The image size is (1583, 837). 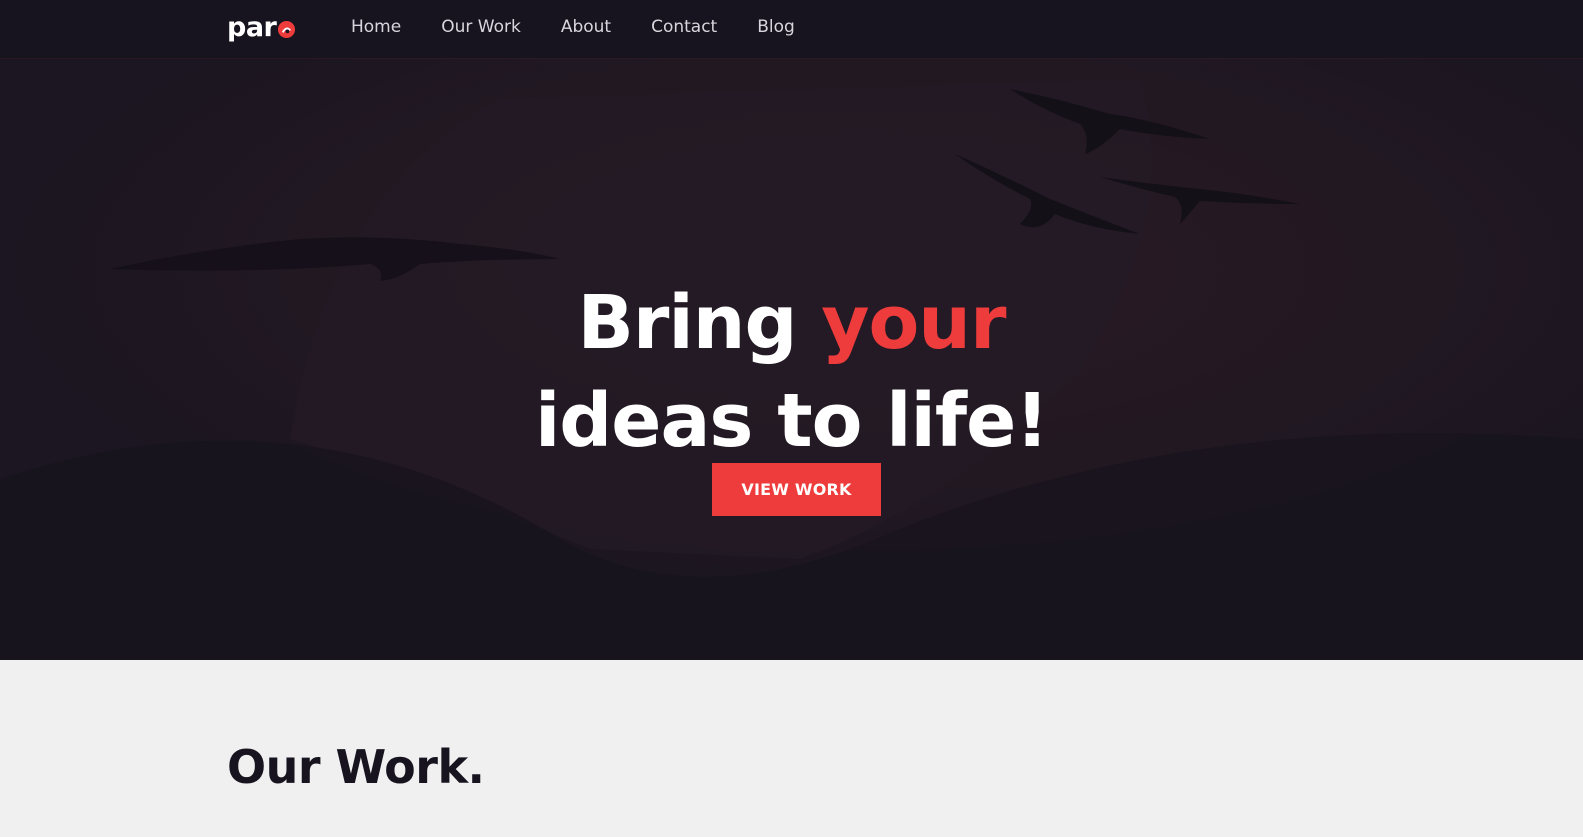 What do you see at coordinates (796, 489) in the screenshot?
I see `view-work-button: VIEW WORK` at bounding box center [796, 489].